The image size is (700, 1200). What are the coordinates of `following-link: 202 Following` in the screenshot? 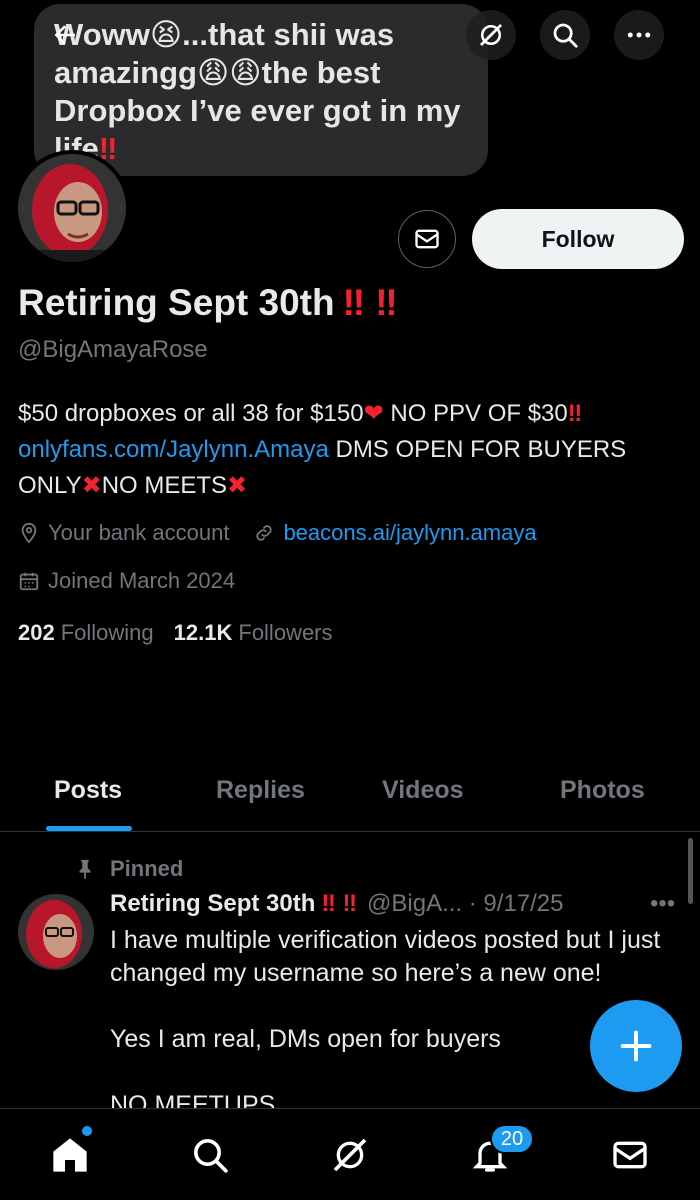 It's located at (86, 633).